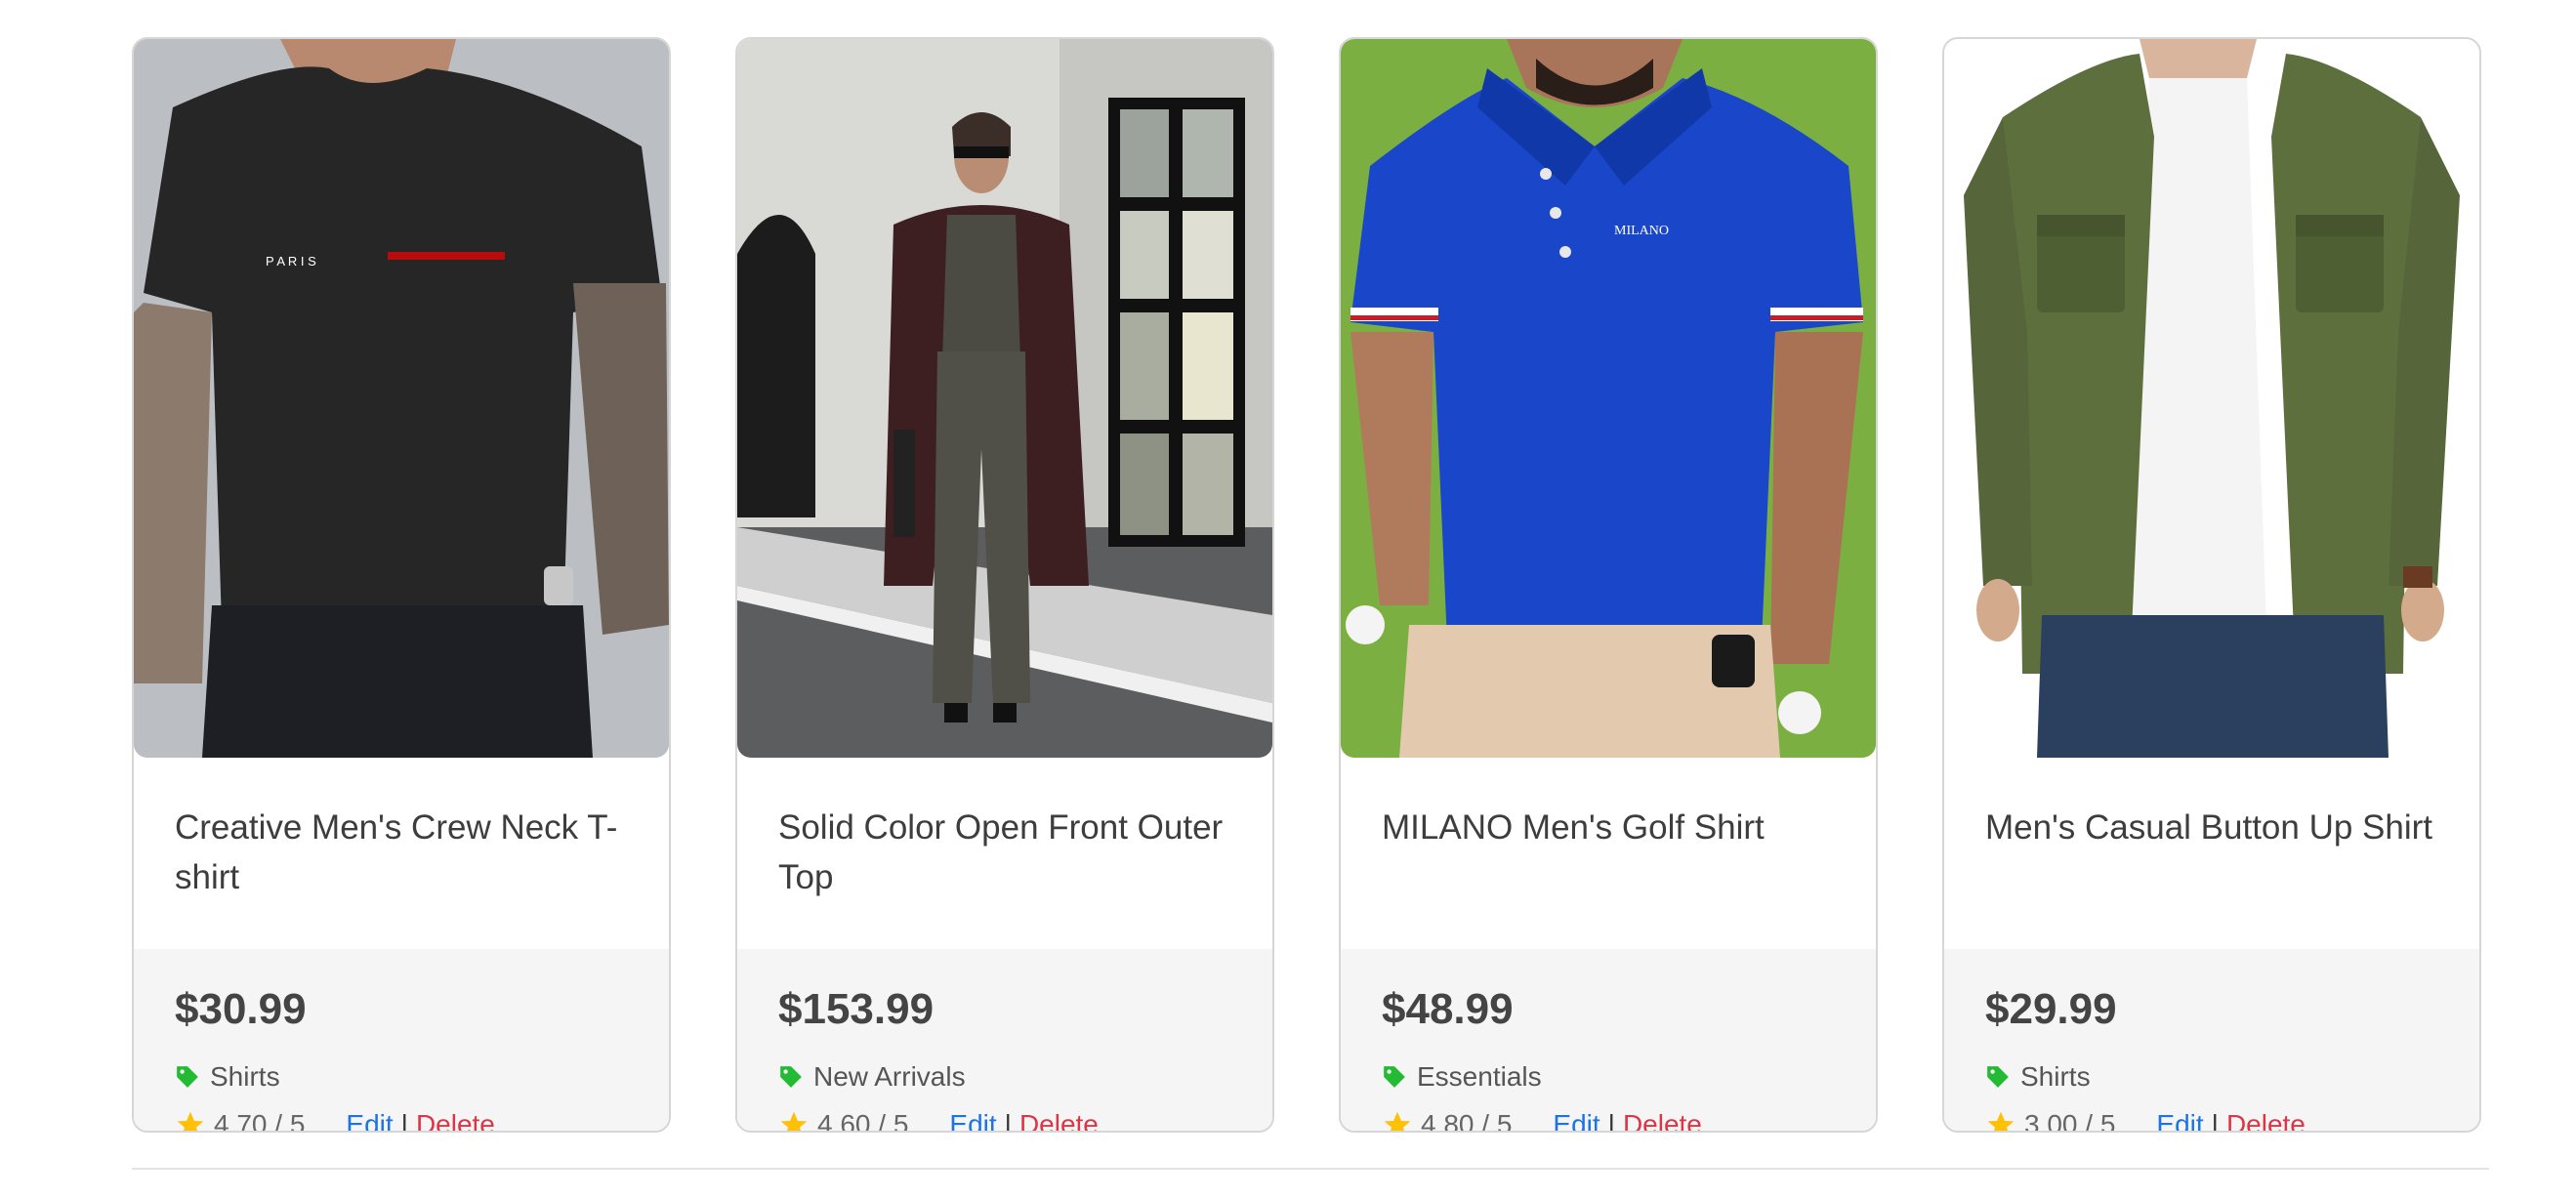 Image resolution: width=2576 pixels, height=1199 pixels. I want to click on product-category: Essentials, so click(1462, 1077).